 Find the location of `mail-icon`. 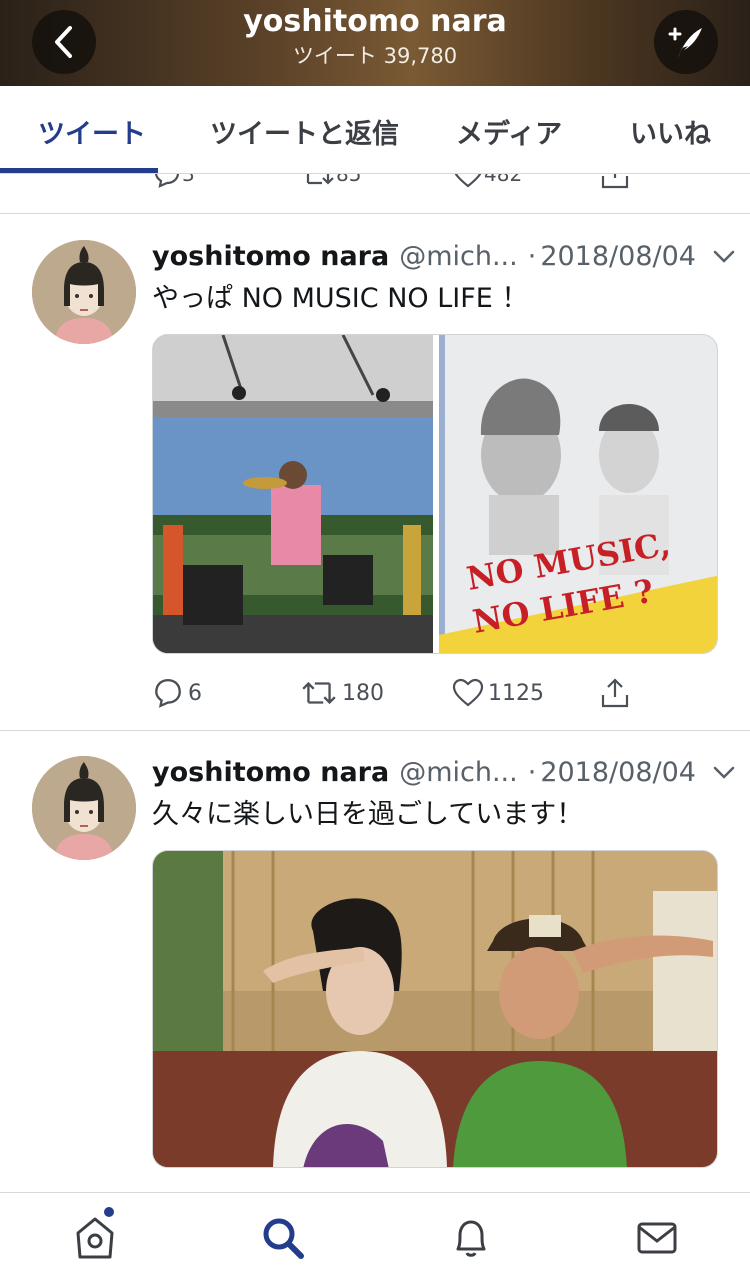

mail-icon is located at coordinates (657, 1238).